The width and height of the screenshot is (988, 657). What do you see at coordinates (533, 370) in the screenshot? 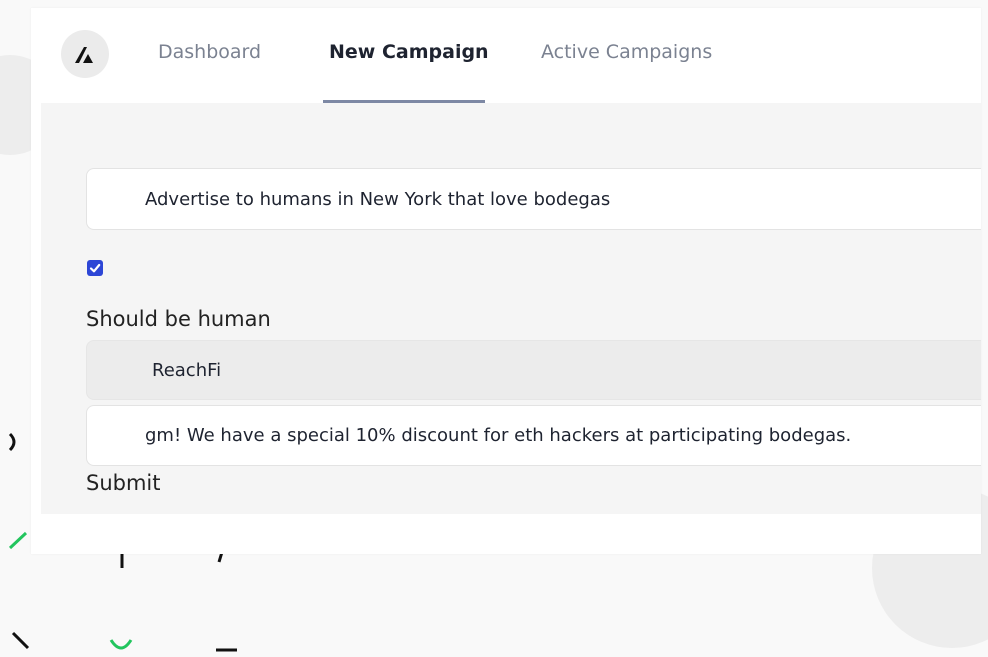
I see `sender-name-field: ReachFi` at bounding box center [533, 370].